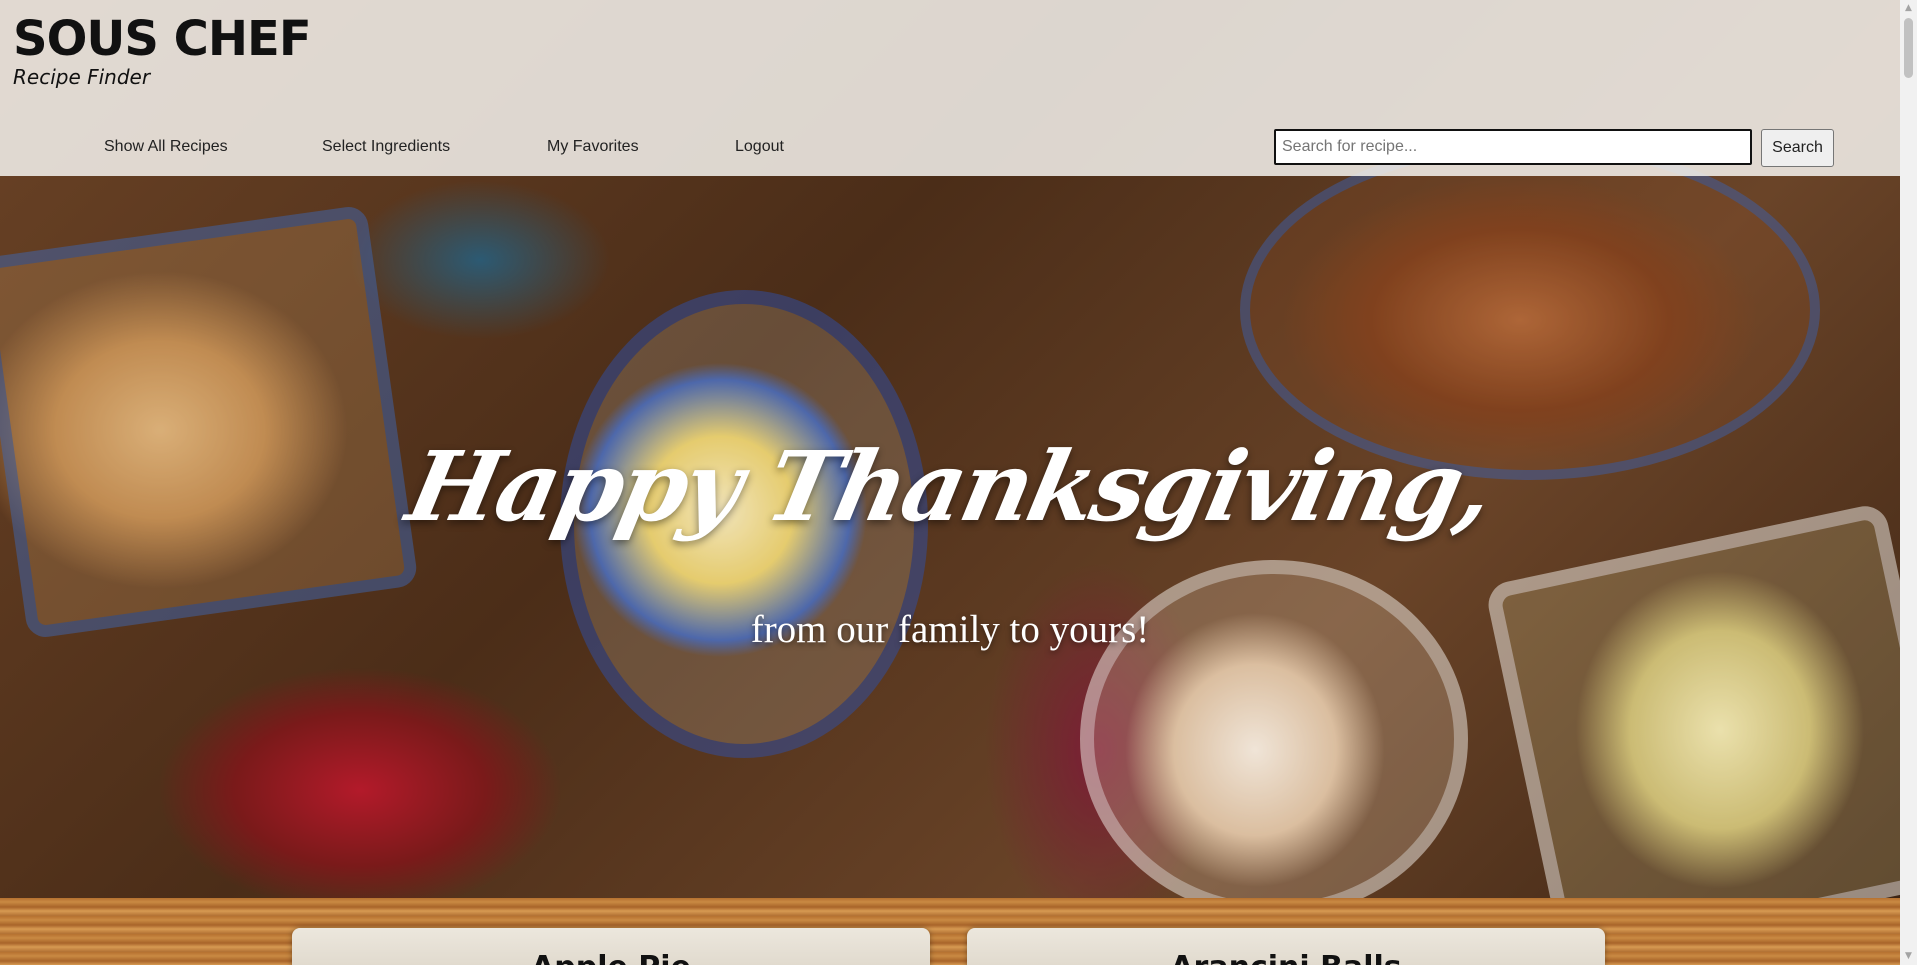  What do you see at coordinates (1700, 733) in the screenshot?
I see `casserole-image` at bounding box center [1700, 733].